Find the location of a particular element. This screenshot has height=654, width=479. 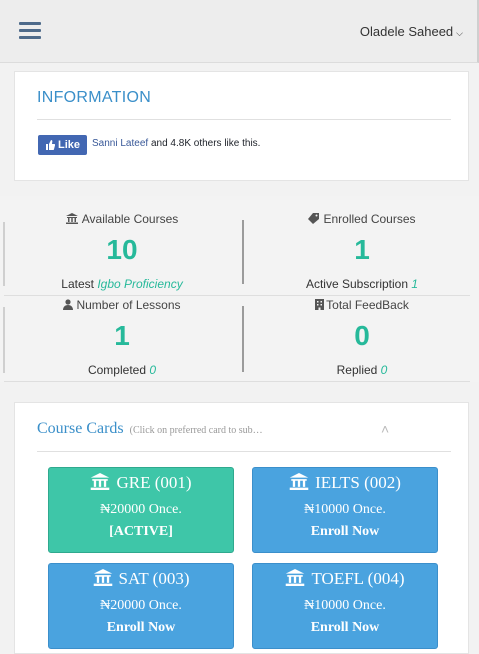

stat-value: 10 is located at coordinates (122, 249).